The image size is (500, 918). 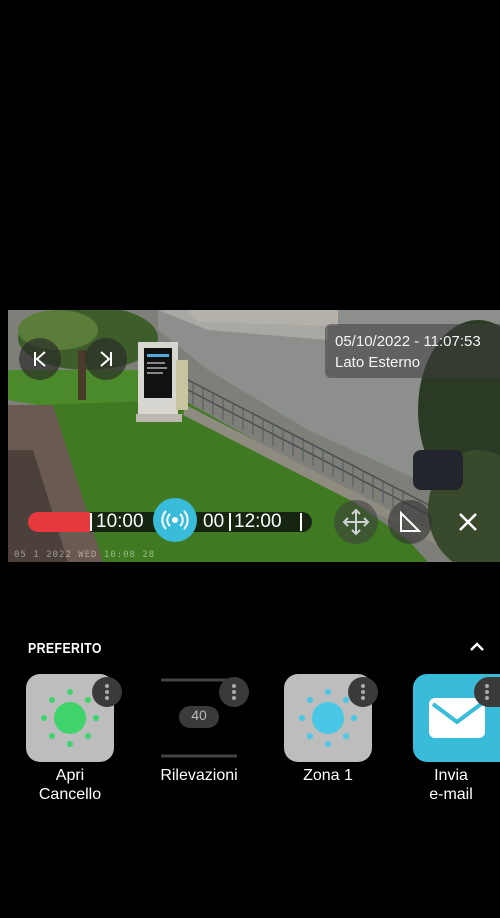 What do you see at coordinates (120, 521) in the screenshot?
I see `timeline-label-0: 10:00` at bounding box center [120, 521].